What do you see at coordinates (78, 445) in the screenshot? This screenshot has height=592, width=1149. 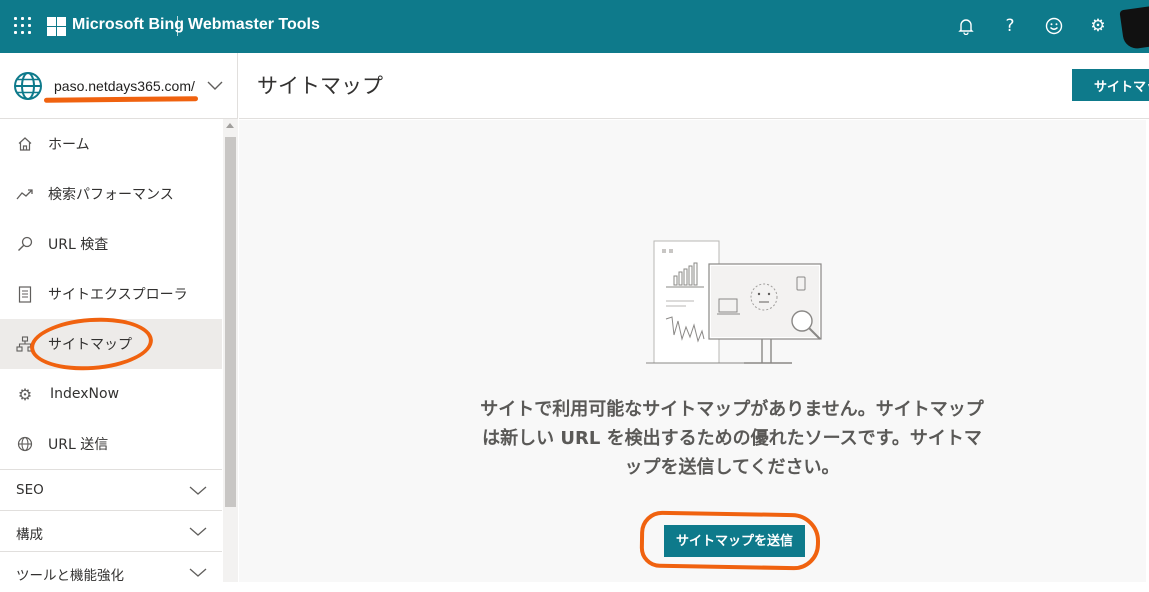 I see `sidebar-item-label: URL 送信` at bounding box center [78, 445].